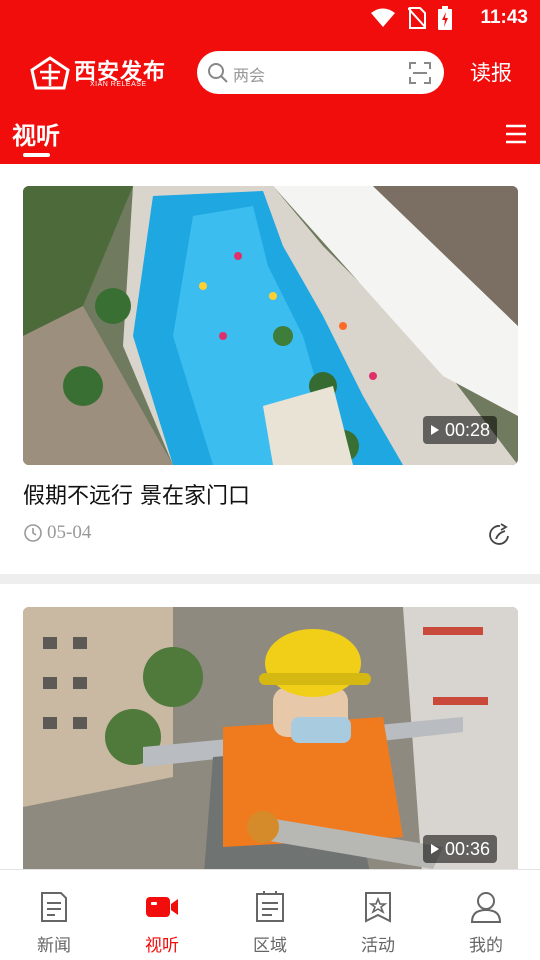  I want to click on nav-label: 新闻, so click(54, 946).